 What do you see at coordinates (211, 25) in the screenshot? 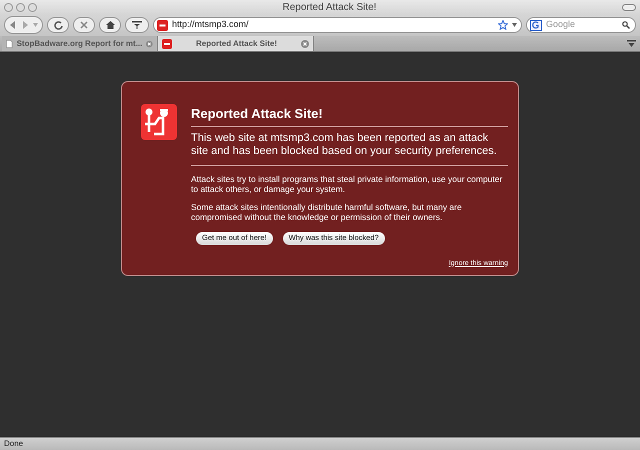
I see `url-text: http://mtsmp3.com/` at bounding box center [211, 25].